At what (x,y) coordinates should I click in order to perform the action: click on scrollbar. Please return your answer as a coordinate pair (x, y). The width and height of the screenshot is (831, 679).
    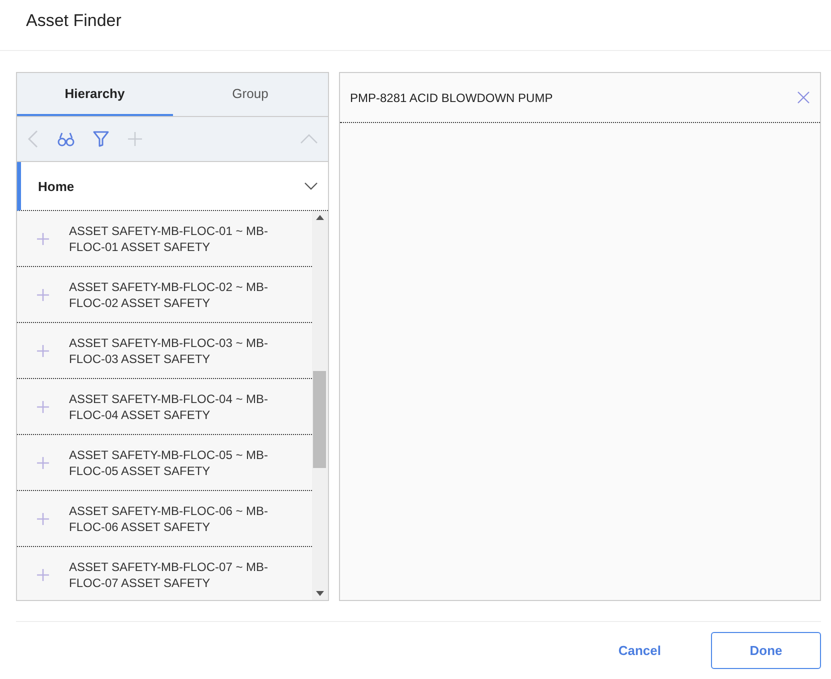
    Looking at the image, I should click on (320, 405).